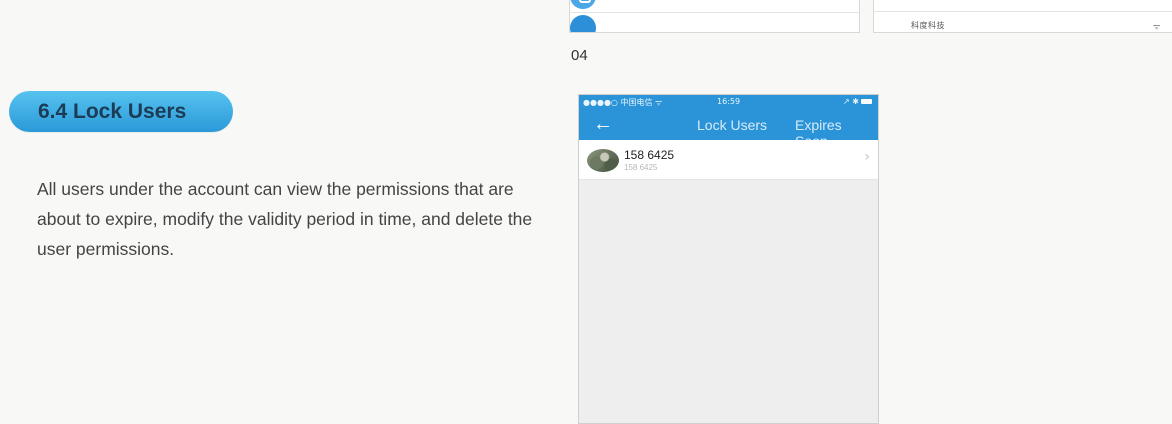 Image resolution: width=1172 pixels, height=424 pixels. Describe the element at coordinates (928, 25) in the screenshot. I see `wifi-network-label: 科度科技` at that location.